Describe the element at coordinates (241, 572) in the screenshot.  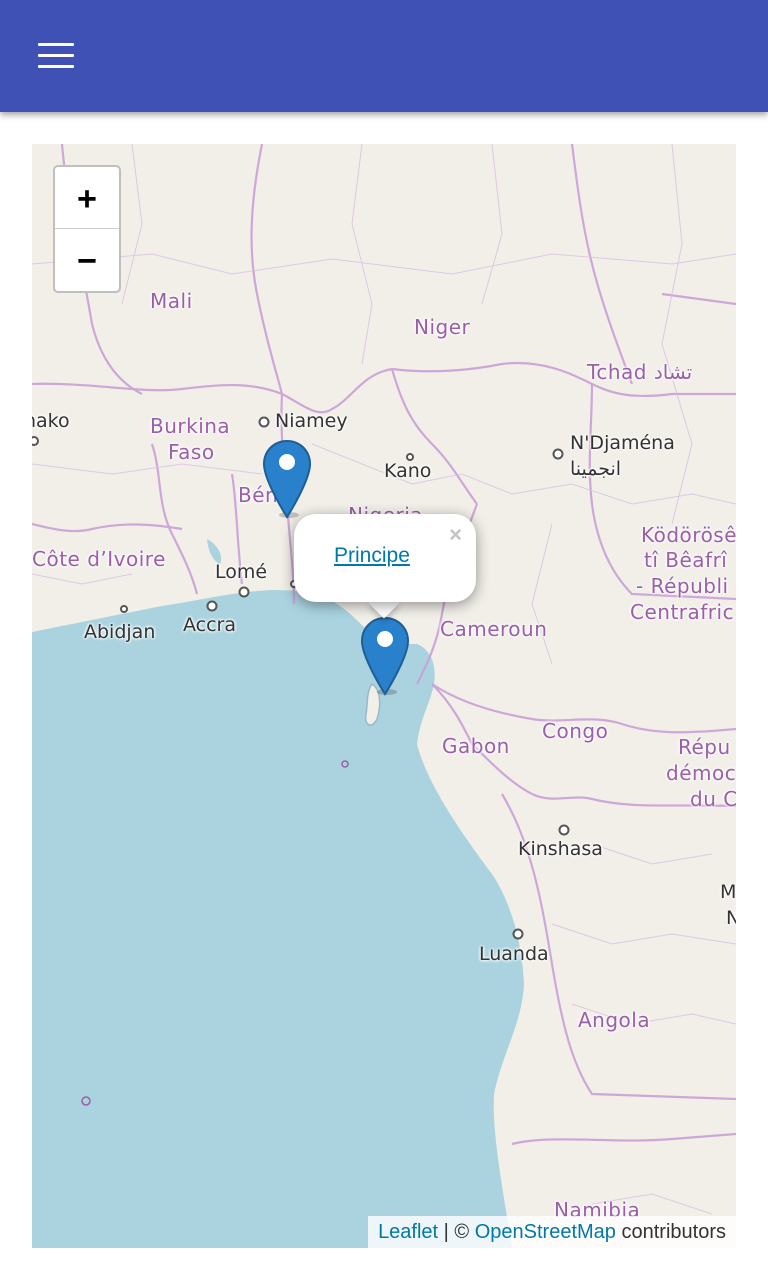
I see `city-label: Lomé` at that location.